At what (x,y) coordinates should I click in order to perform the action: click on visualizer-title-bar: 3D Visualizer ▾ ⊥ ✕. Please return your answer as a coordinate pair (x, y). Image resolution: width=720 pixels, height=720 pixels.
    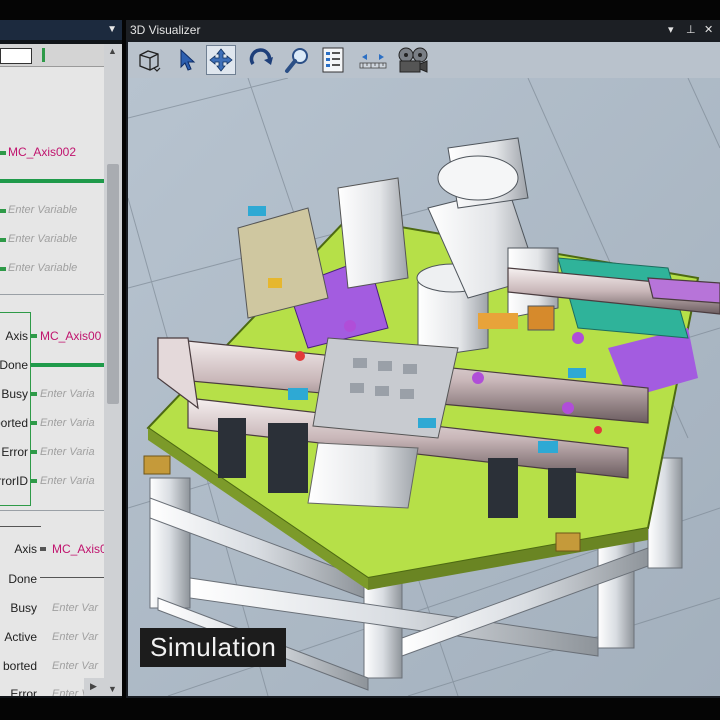
    Looking at the image, I should click on (423, 30).